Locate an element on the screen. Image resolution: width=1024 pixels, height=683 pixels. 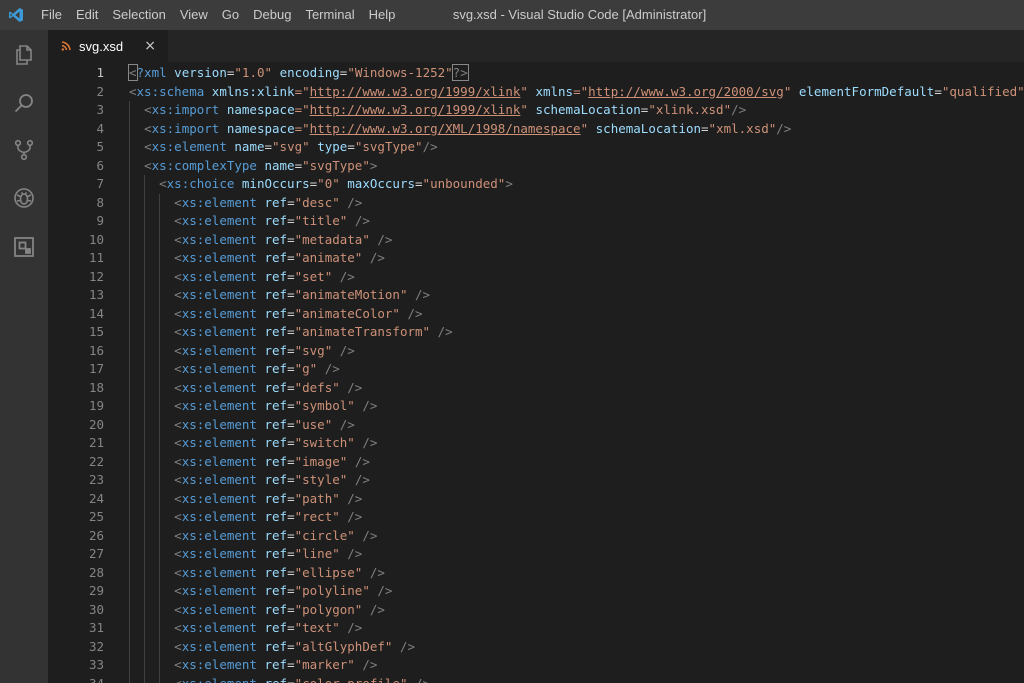
code-text: <xs:element ref="symbol" /> is located at coordinates (253, 406).